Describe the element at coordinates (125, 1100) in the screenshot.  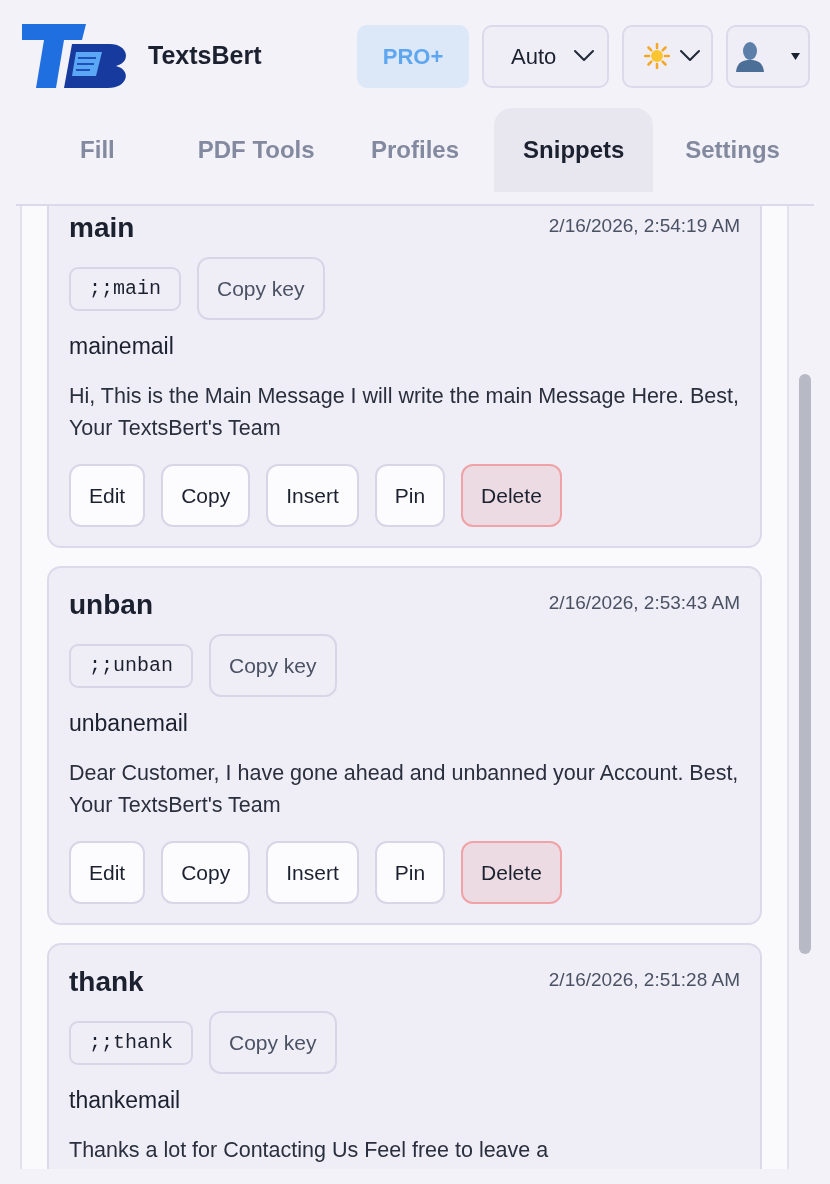
I see `snippet-subtitle: thankemail` at that location.